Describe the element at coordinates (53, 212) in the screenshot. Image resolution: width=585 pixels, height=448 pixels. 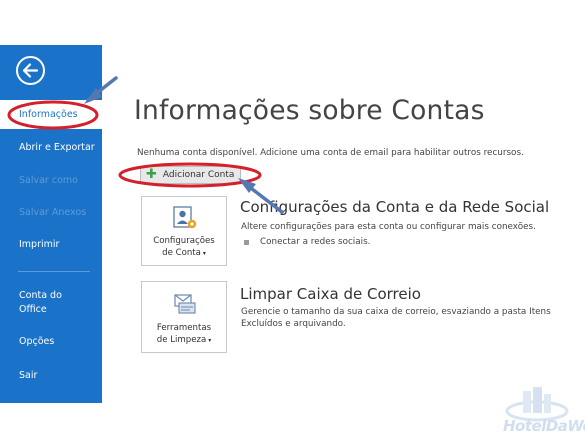
I see `sidebar-item-salvar-anexos: Salvar Anexos` at that location.